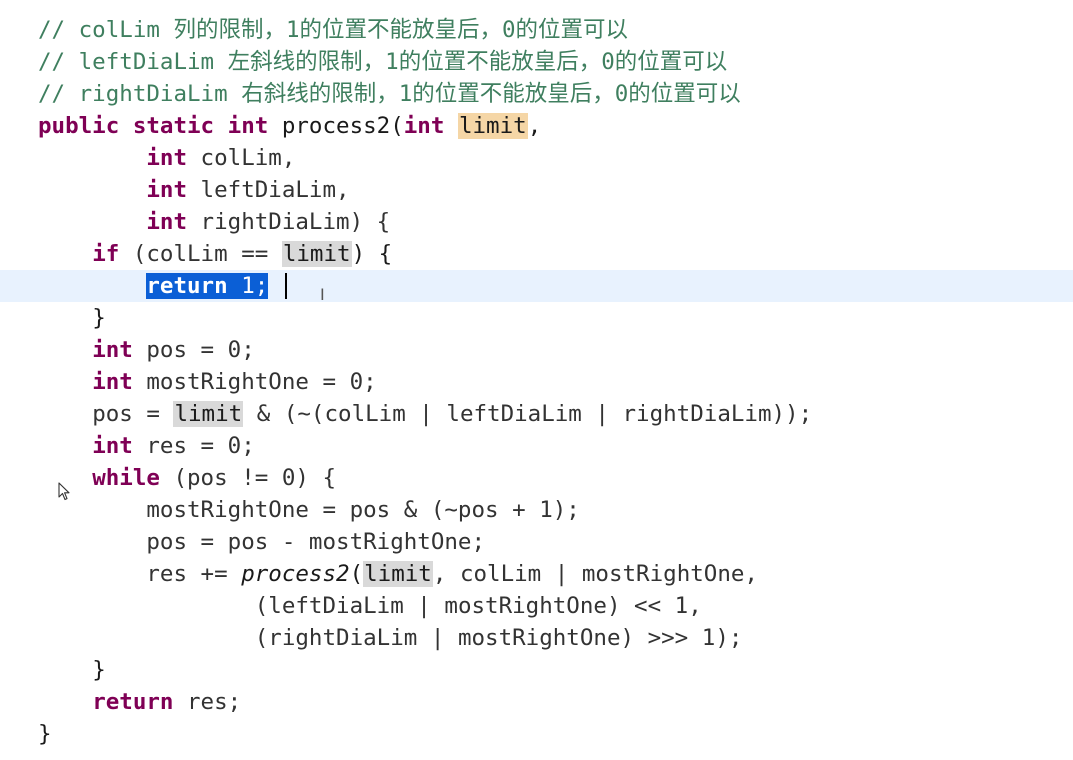 The height and width of the screenshot is (760, 1073). I want to click on code-line: int colLim,, so click(536, 158).